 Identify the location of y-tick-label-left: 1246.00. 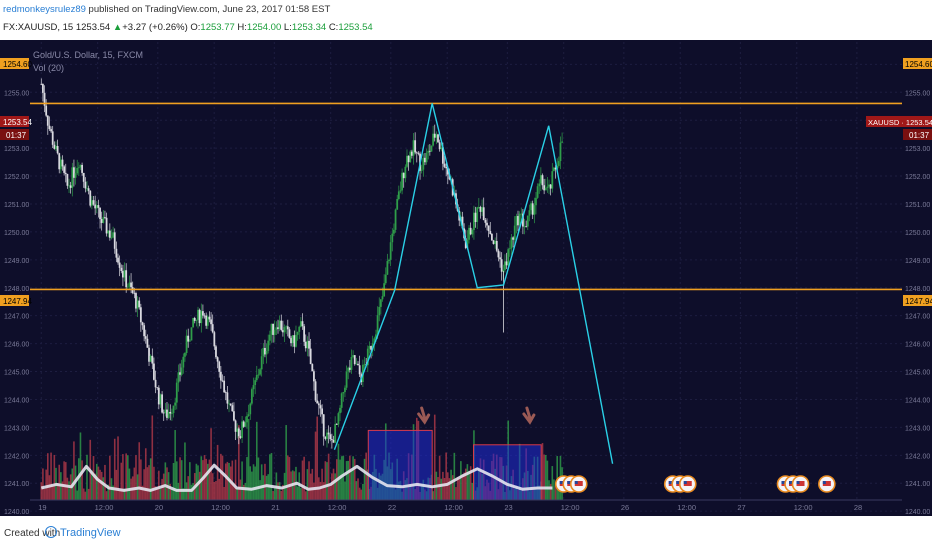
(16, 345).